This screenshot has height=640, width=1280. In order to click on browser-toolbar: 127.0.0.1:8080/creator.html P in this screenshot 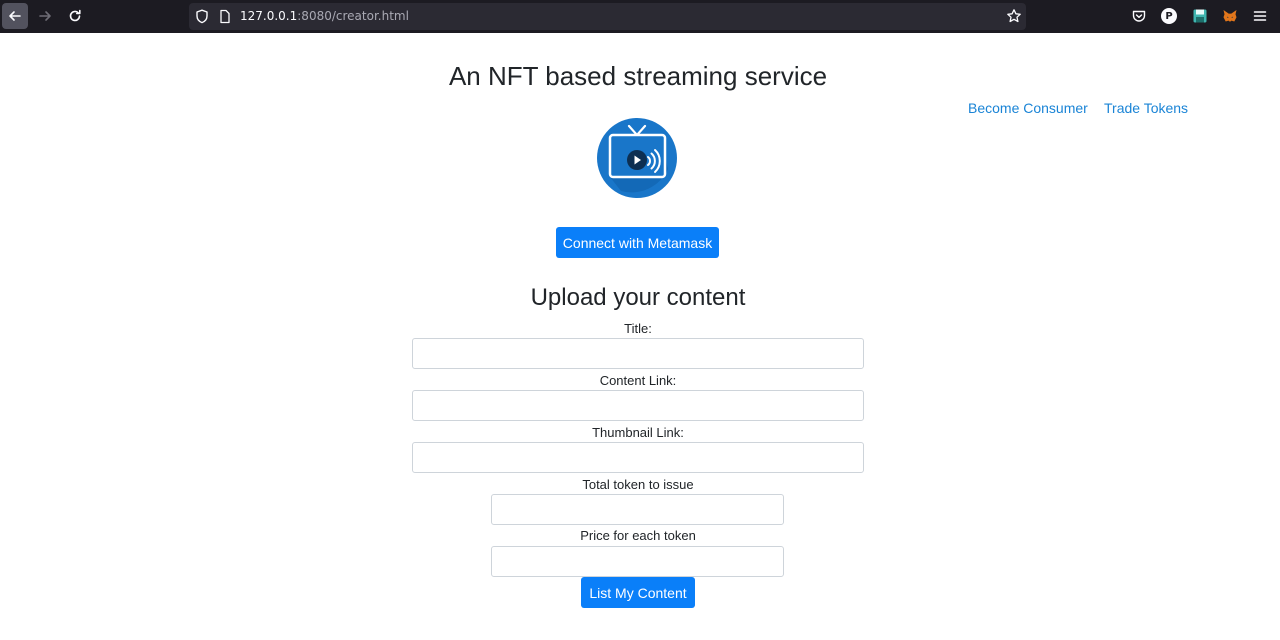, I will do `click(640, 16)`.